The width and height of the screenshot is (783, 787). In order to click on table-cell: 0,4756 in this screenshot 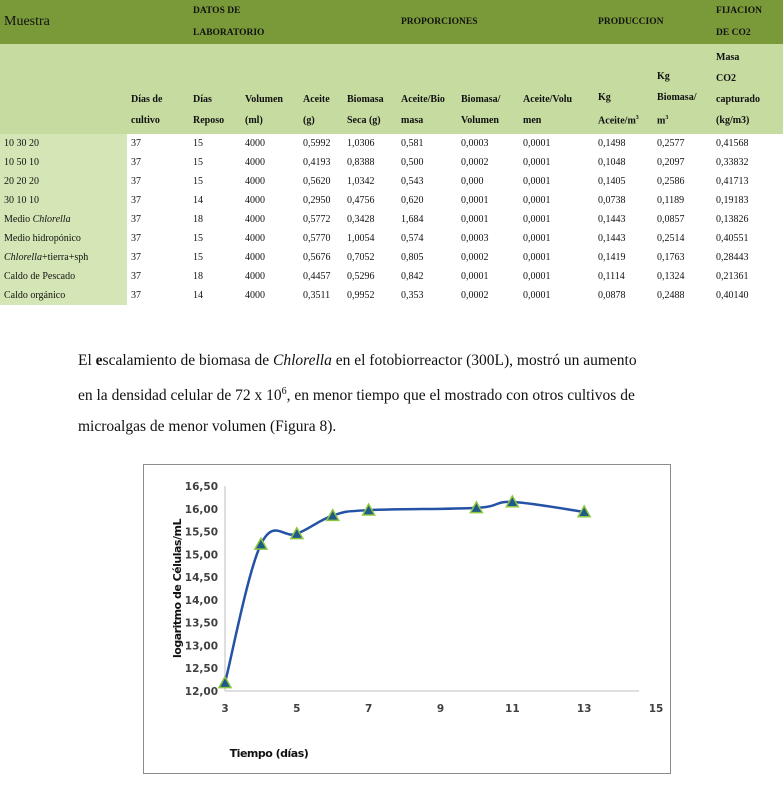, I will do `click(361, 200)`.